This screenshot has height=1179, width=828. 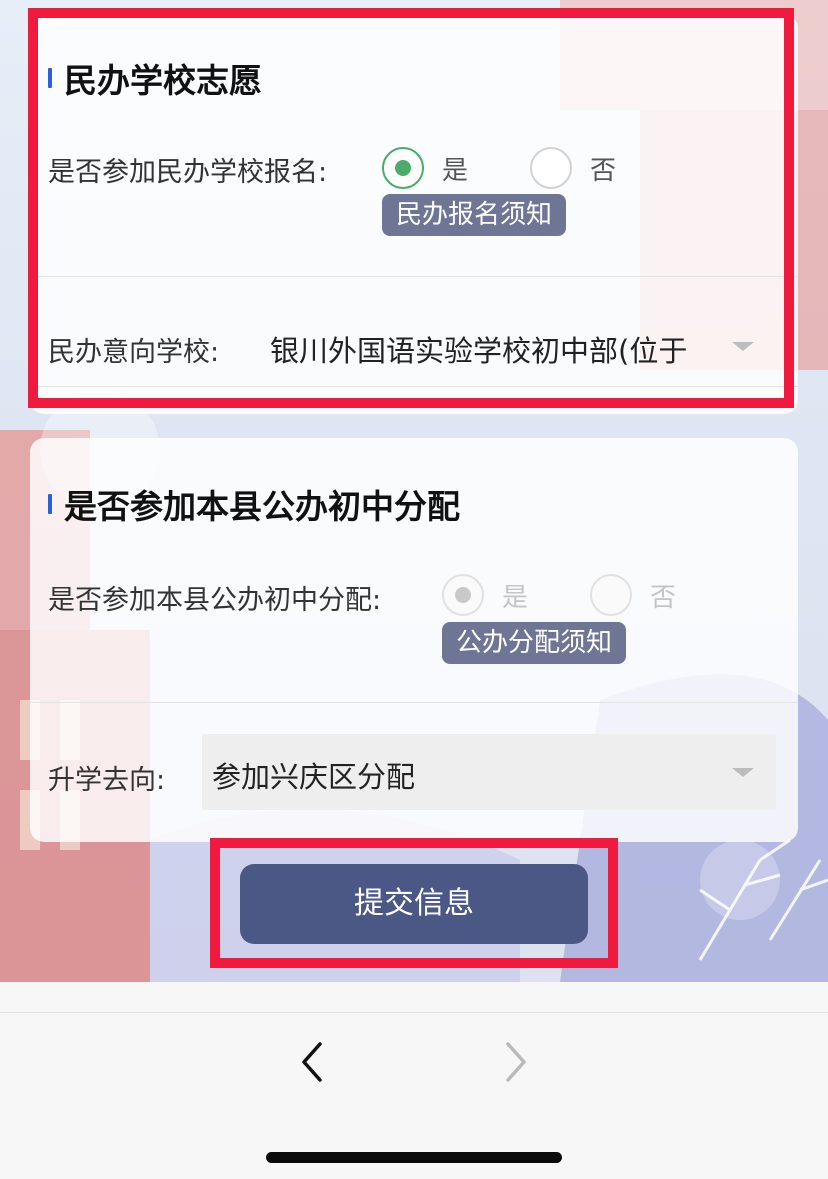 I want to click on private-join-radio-group: 是 否, so click(x=530, y=168).